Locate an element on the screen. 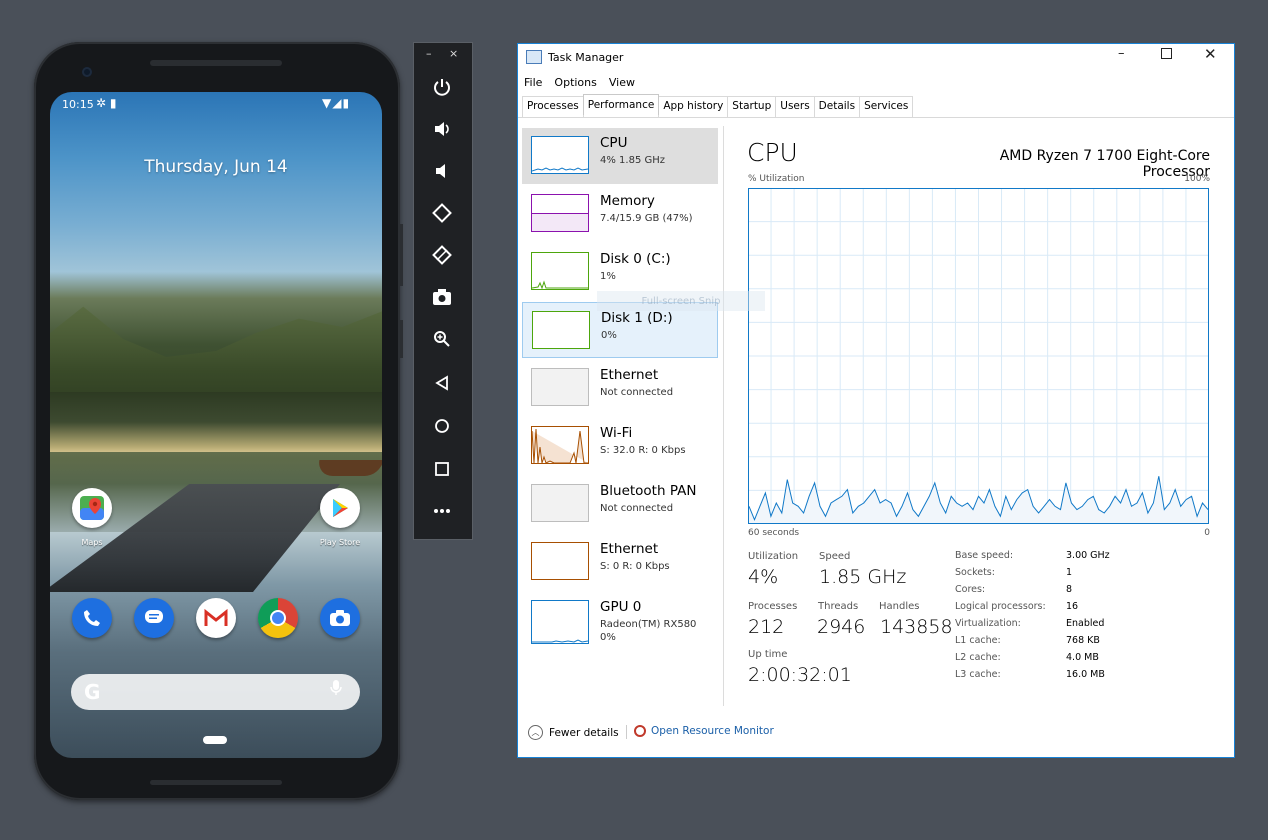  cpu-thumbnail is located at coordinates (560, 155).